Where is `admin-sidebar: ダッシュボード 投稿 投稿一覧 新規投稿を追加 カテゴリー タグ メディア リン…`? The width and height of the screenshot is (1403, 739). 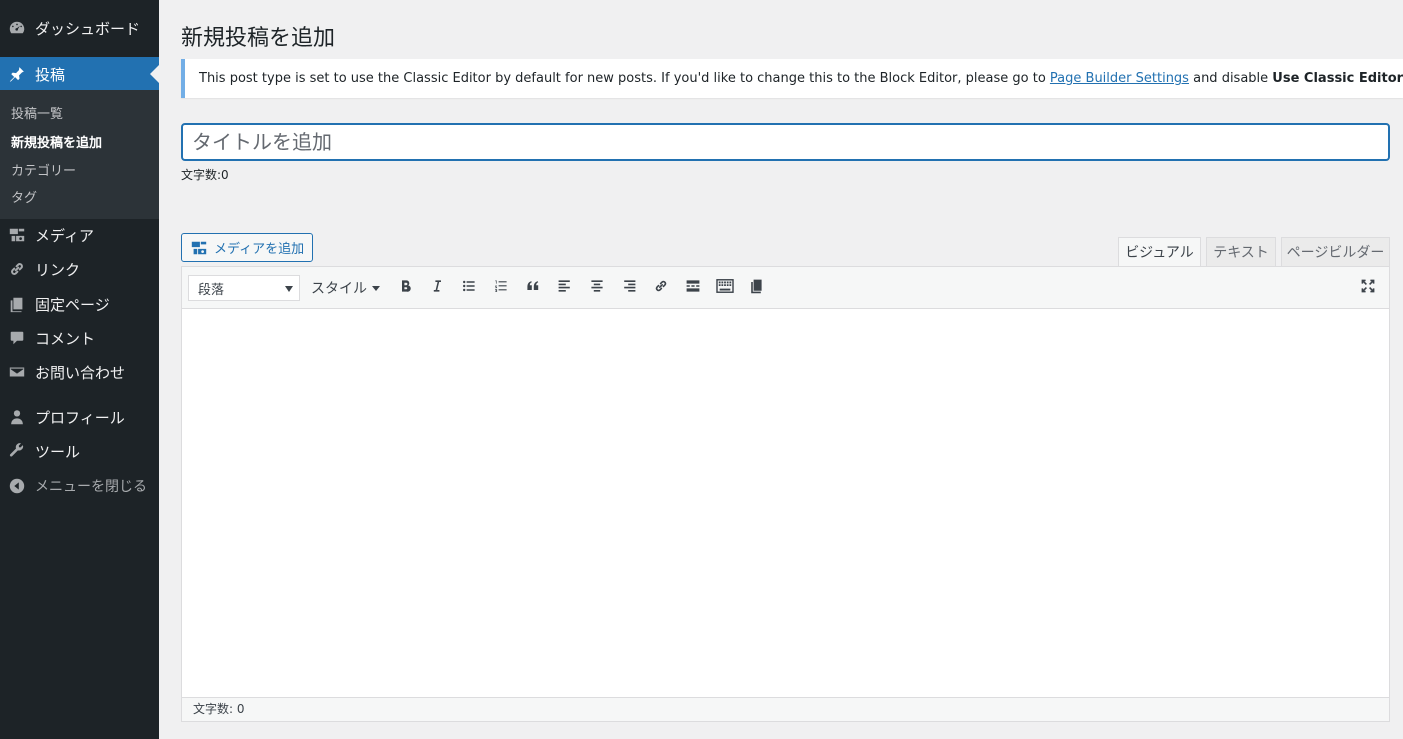 admin-sidebar: ダッシュボード 投稿 投稿一覧 新規投稿を追加 カテゴリー タグ メディア リン… is located at coordinates (79, 369).